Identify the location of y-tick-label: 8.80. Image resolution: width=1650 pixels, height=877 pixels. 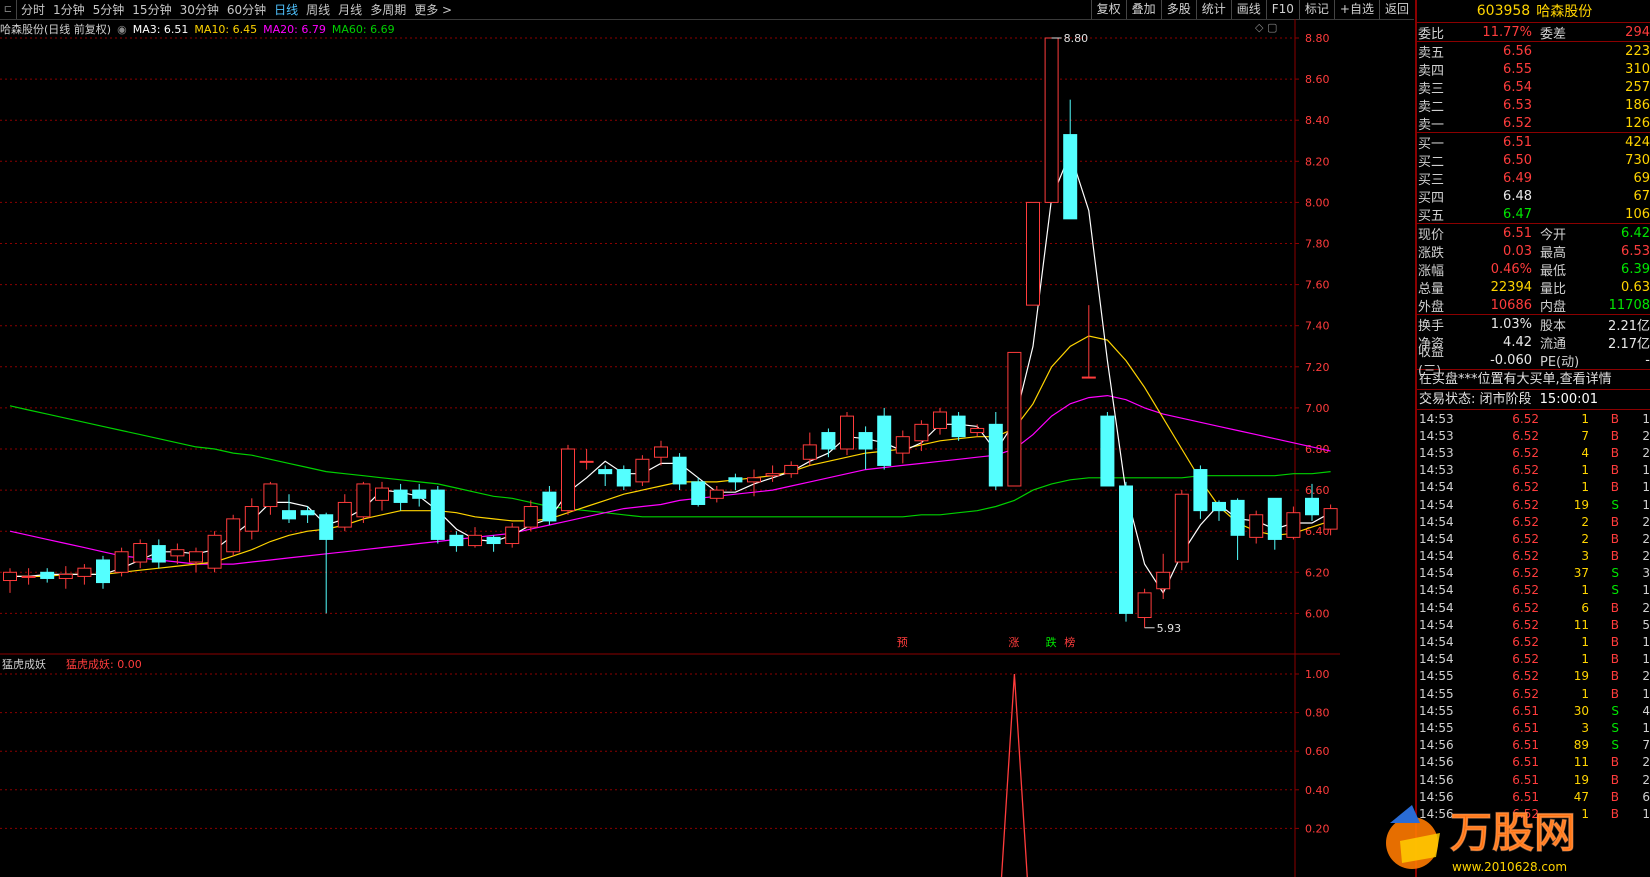
(1317, 38).